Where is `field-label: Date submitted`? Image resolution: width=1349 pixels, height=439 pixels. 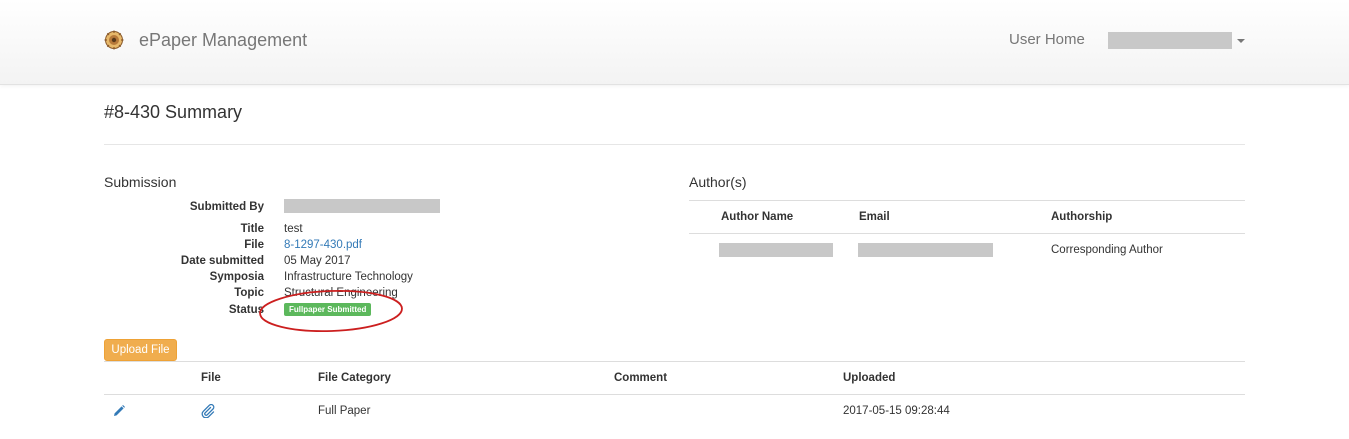 field-label: Date submitted is located at coordinates (222, 261).